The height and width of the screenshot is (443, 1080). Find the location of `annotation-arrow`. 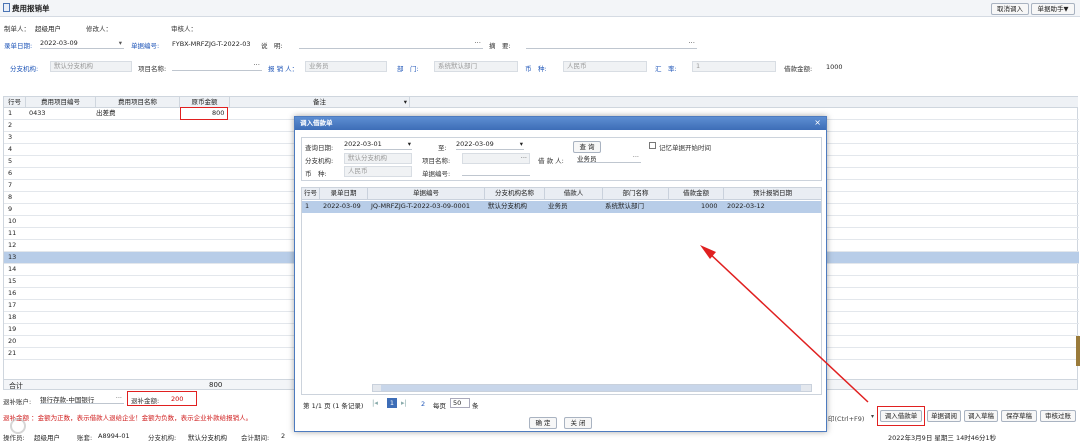

annotation-arrow is located at coordinates (784, 324).